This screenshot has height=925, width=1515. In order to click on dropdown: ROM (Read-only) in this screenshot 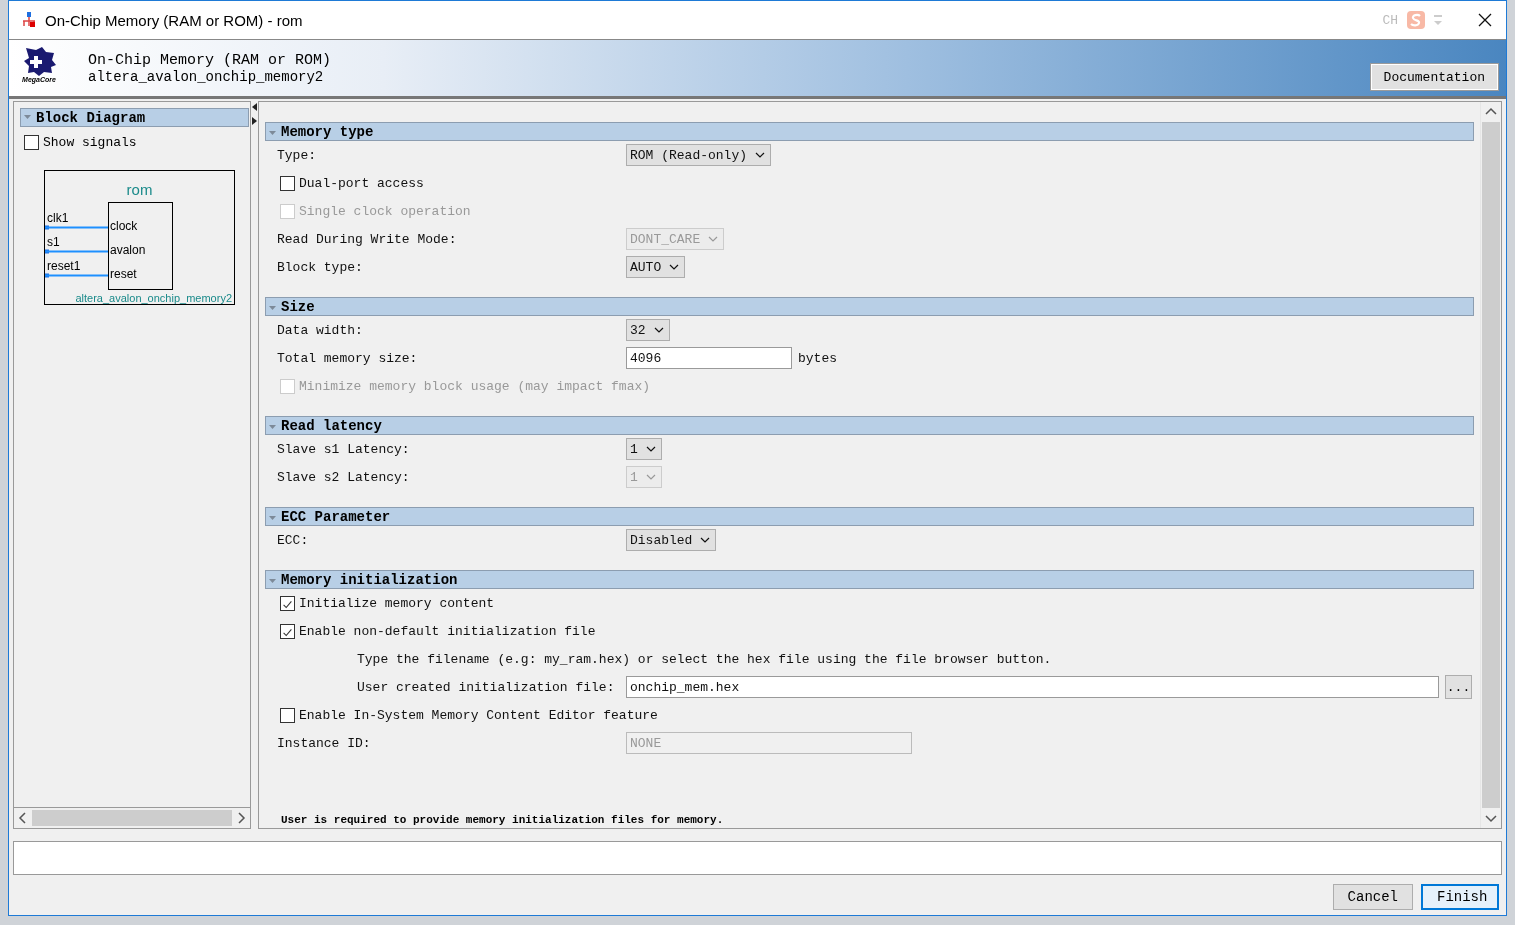, I will do `click(699, 155)`.